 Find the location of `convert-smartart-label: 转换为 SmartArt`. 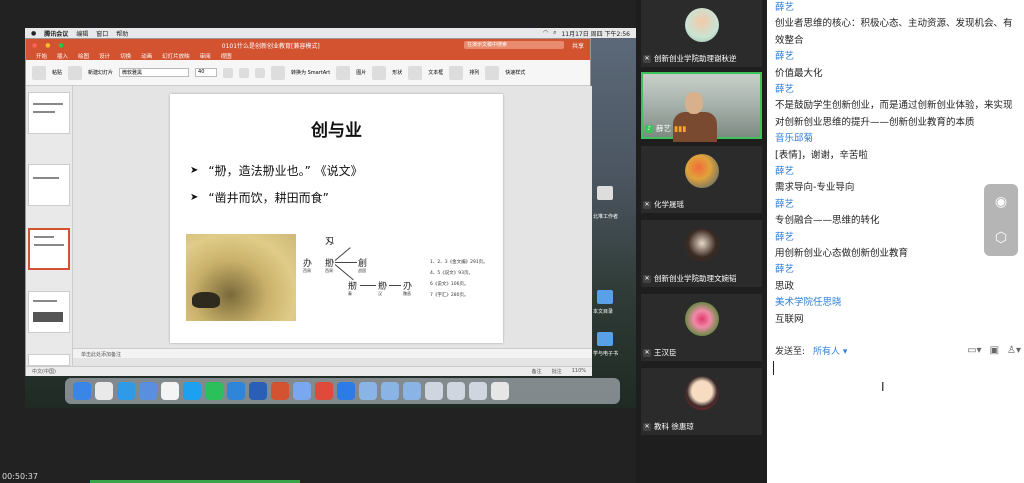

convert-smartart-label: 转换为 SmartArt is located at coordinates (311, 73).